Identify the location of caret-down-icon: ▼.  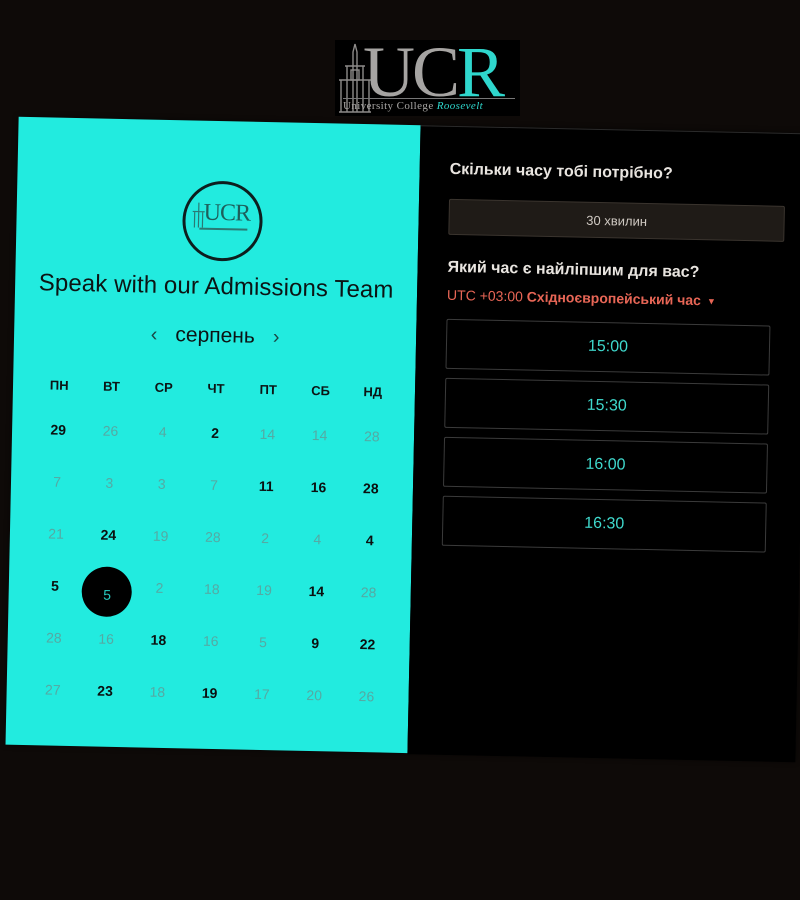
(711, 301).